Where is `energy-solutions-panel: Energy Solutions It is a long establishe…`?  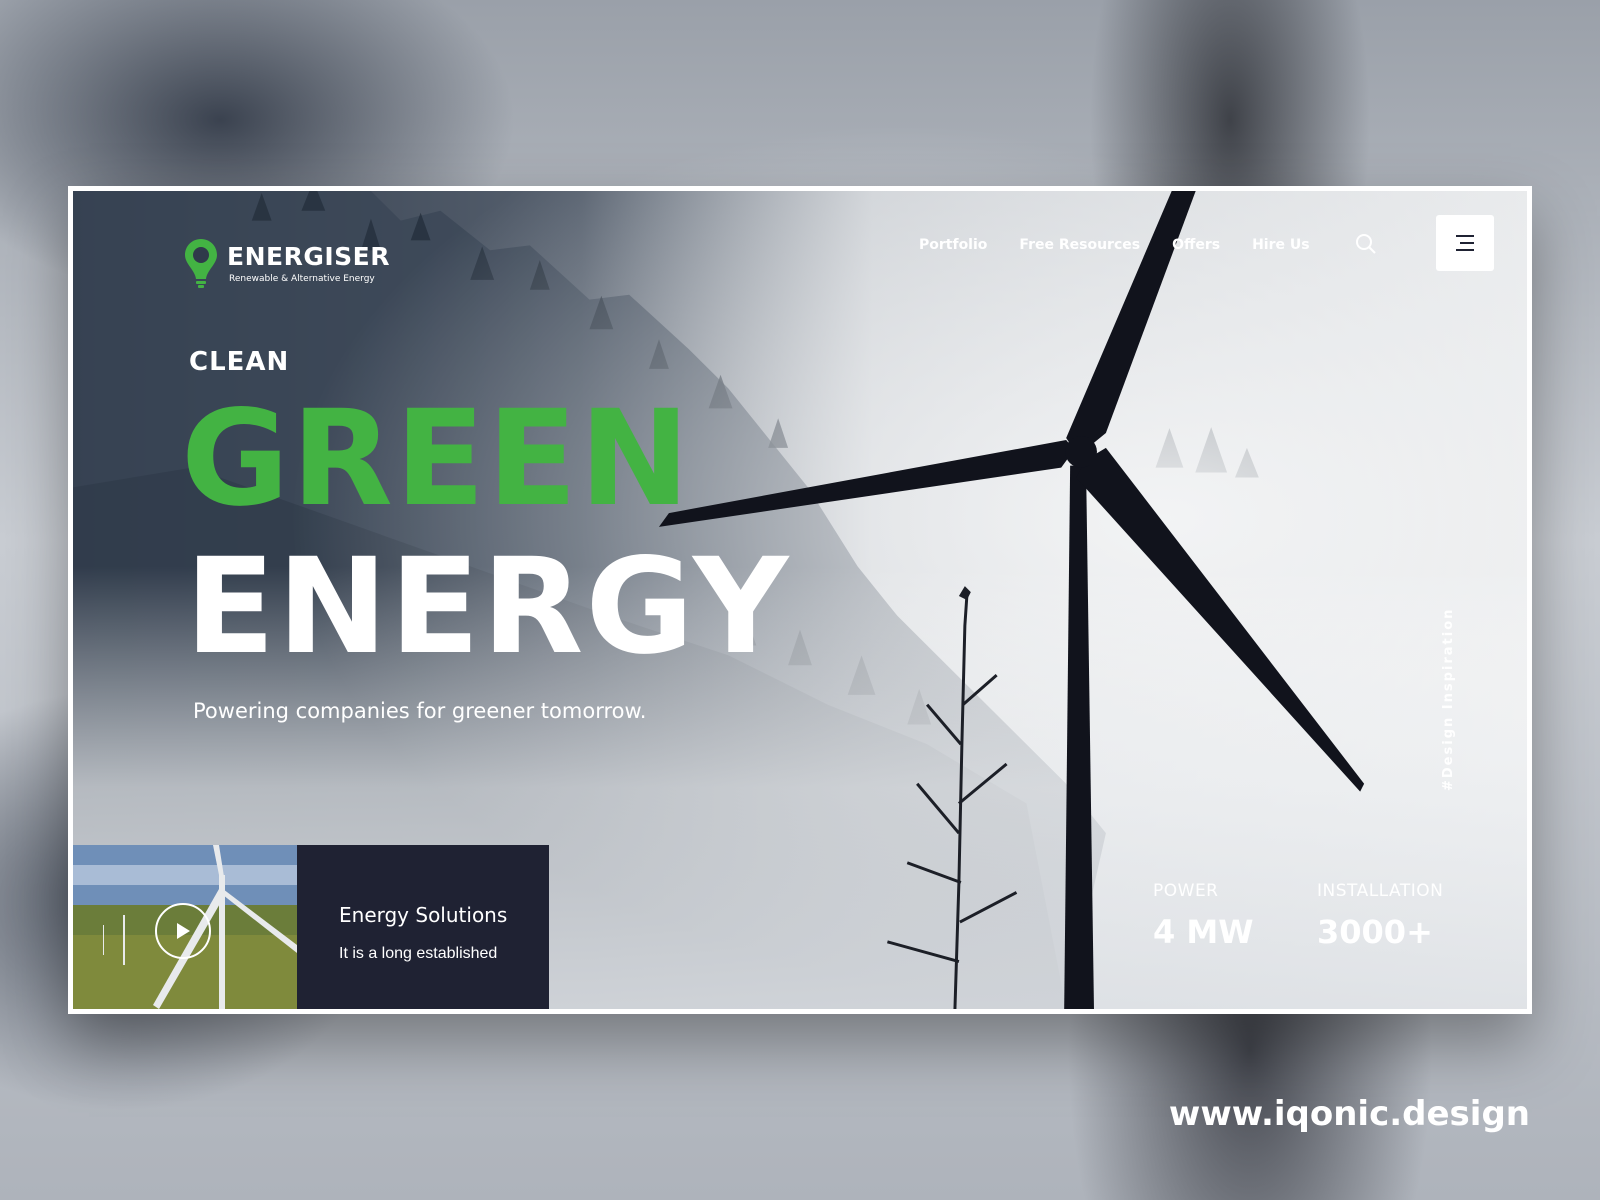 energy-solutions-panel: Energy Solutions It is a long establishe… is located at coordinates (423, 927).